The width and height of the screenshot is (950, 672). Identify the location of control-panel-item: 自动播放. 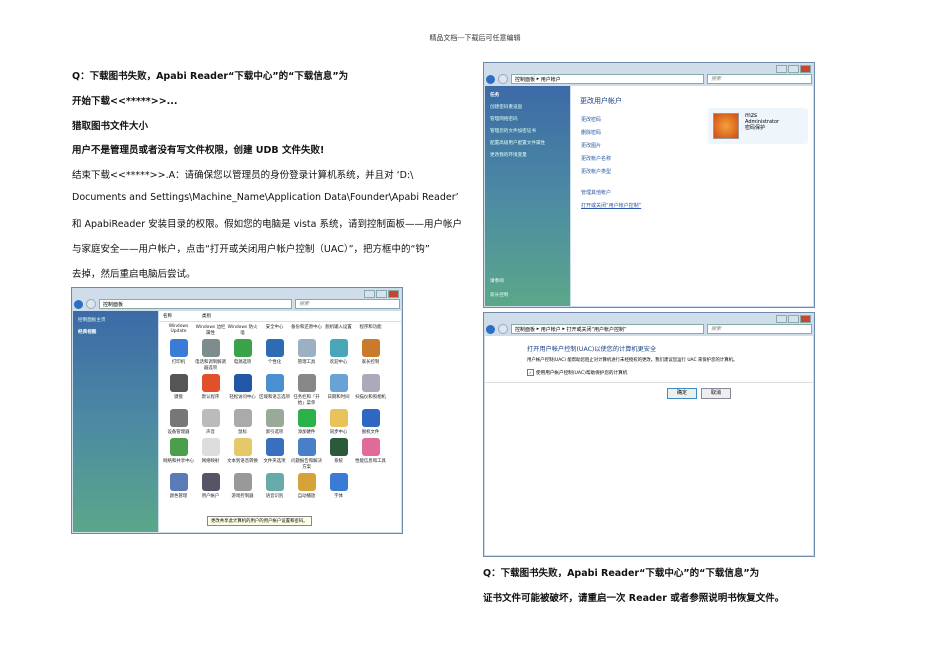
(306, 486).